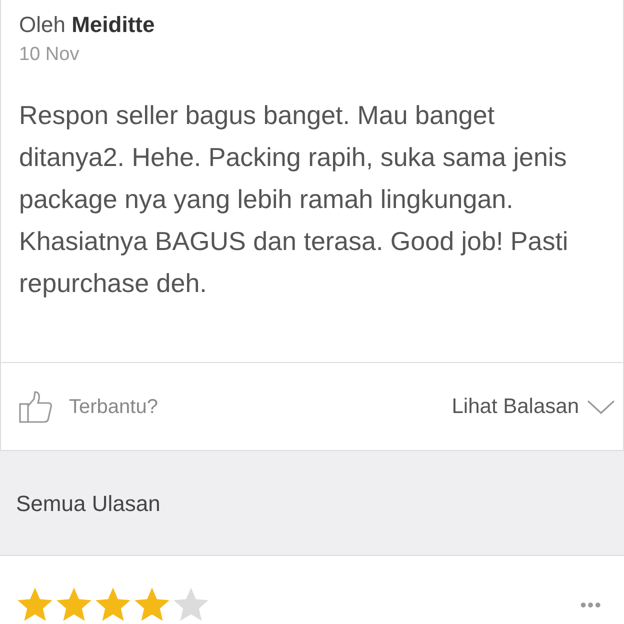 The image size is (624, 624). Describe the element at coordinates (601, 406) in the screenshot. I see `chevron-down-icon` at that location.